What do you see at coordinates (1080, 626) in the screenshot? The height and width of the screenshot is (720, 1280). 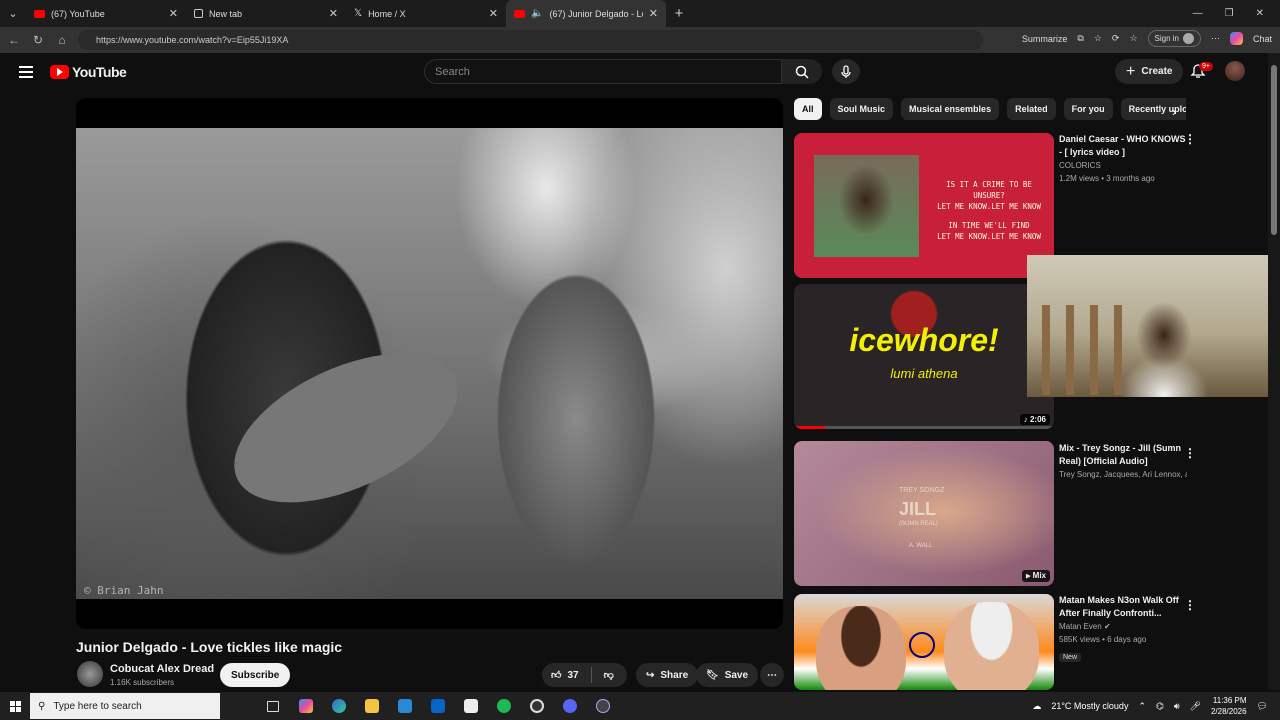 I see `rec-channel-name: Matan Even` at bounding box center [1080, 626].